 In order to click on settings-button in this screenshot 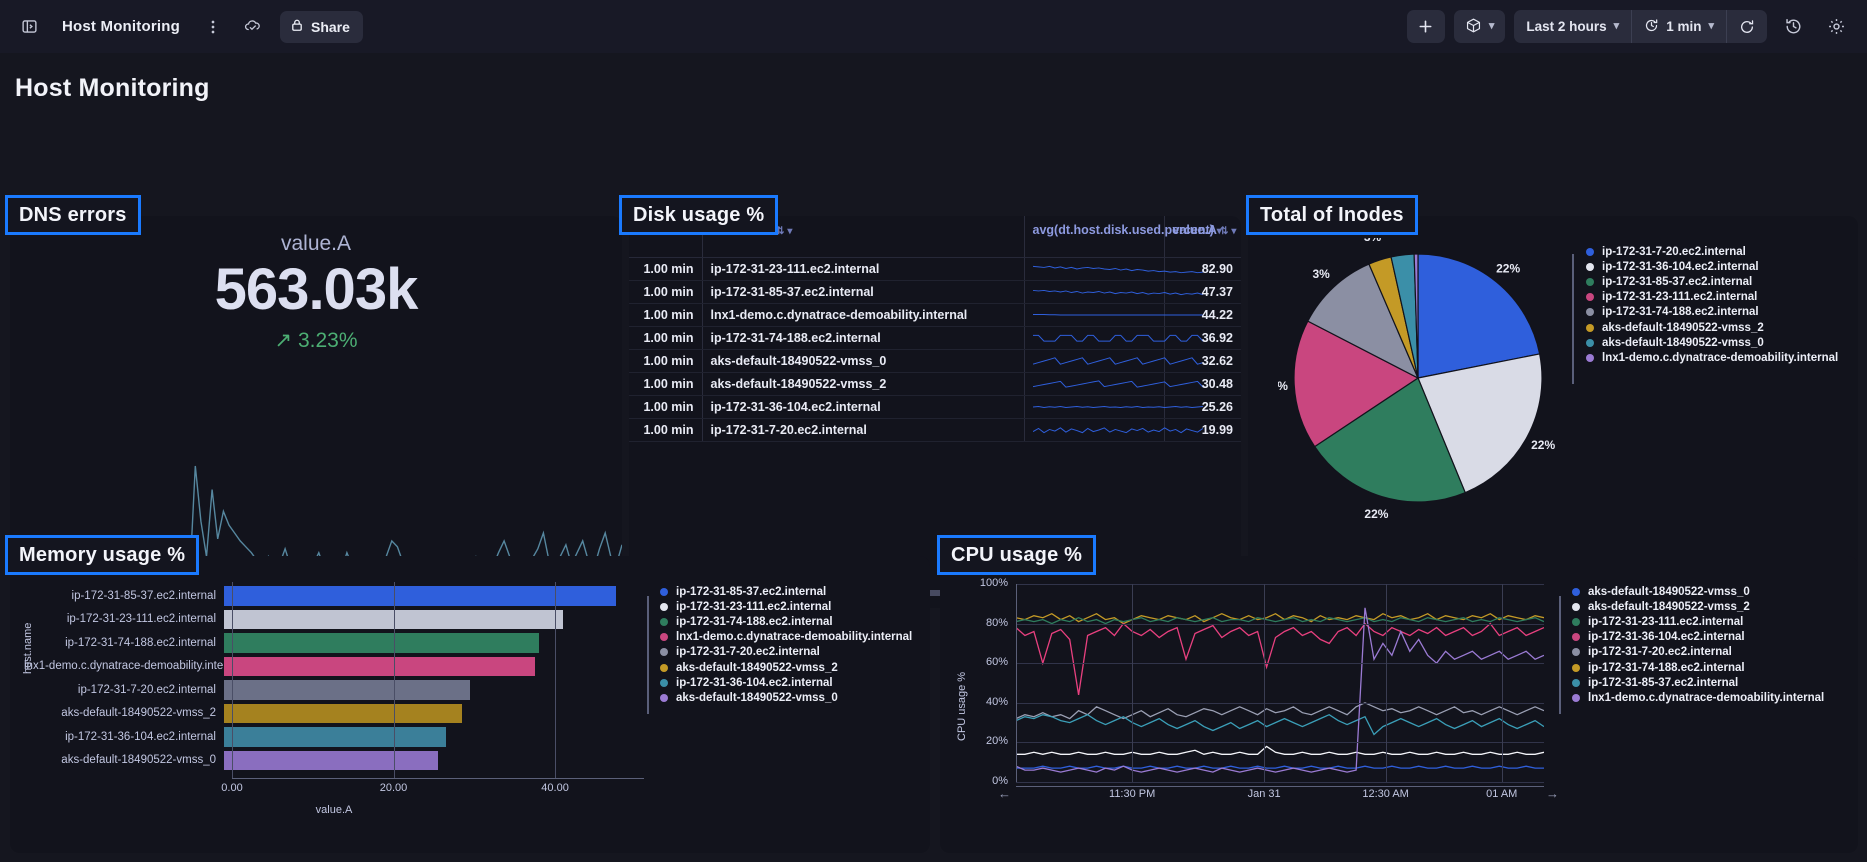, I will do `click(1836, 26)`.